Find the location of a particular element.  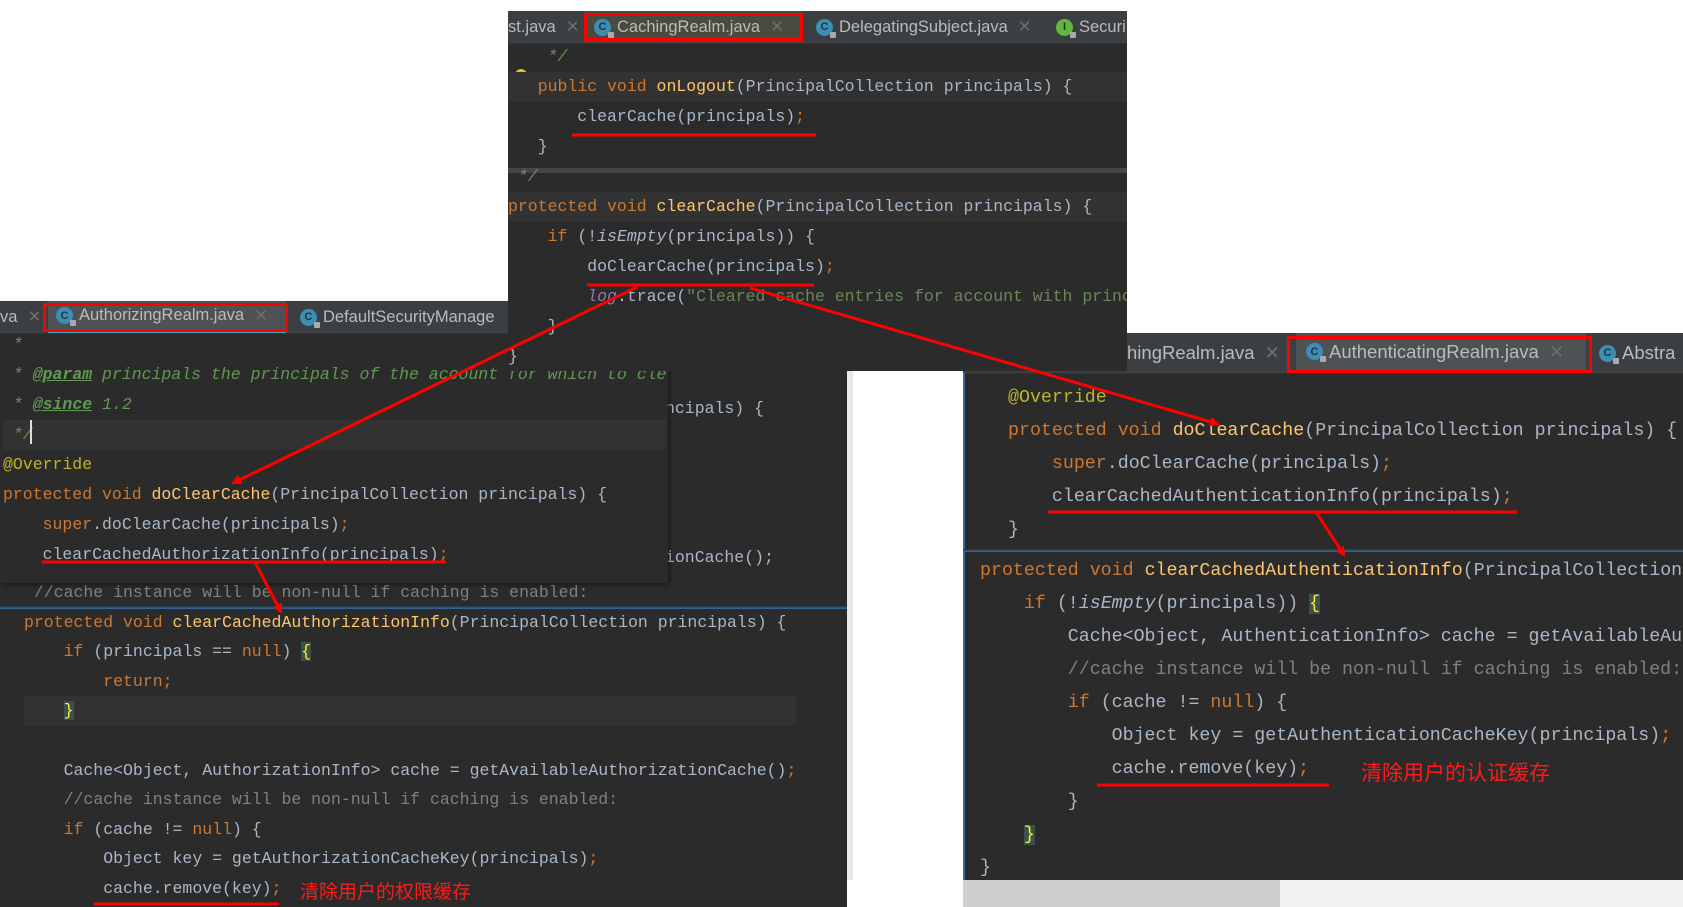

code-token: super is located at coordinates (1079, 464).